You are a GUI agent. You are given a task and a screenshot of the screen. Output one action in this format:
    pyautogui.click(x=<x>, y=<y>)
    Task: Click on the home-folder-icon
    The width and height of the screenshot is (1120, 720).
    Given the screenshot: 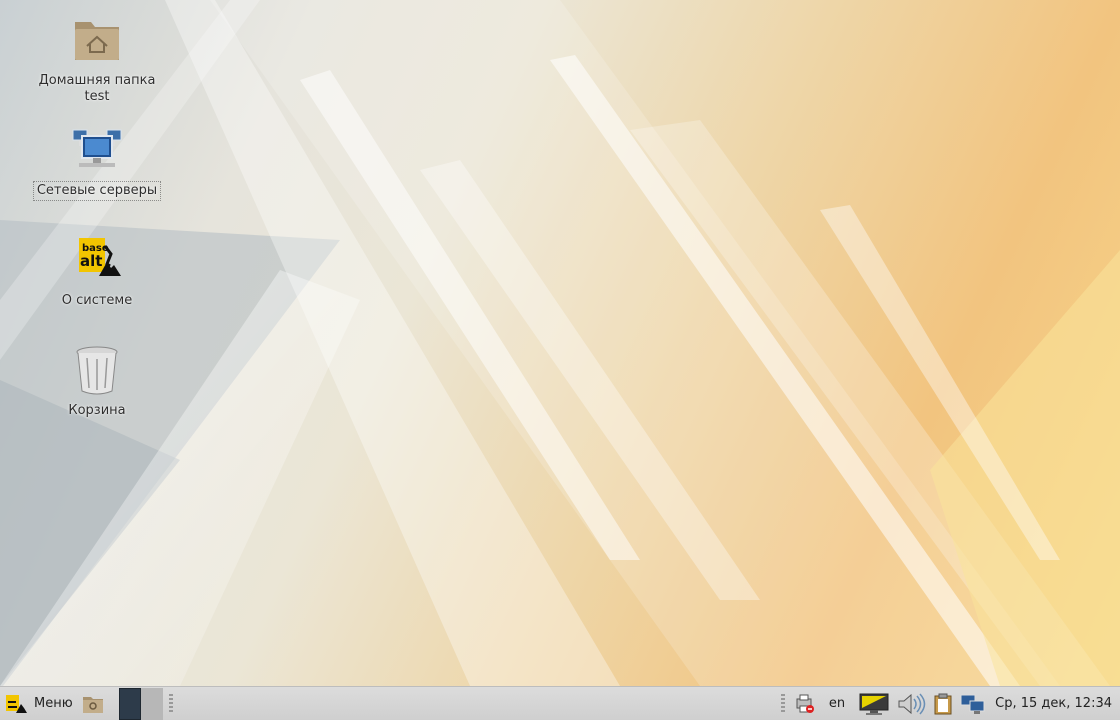 What is the action you would take?
    pyautogui.click(x=97, y=41)
    